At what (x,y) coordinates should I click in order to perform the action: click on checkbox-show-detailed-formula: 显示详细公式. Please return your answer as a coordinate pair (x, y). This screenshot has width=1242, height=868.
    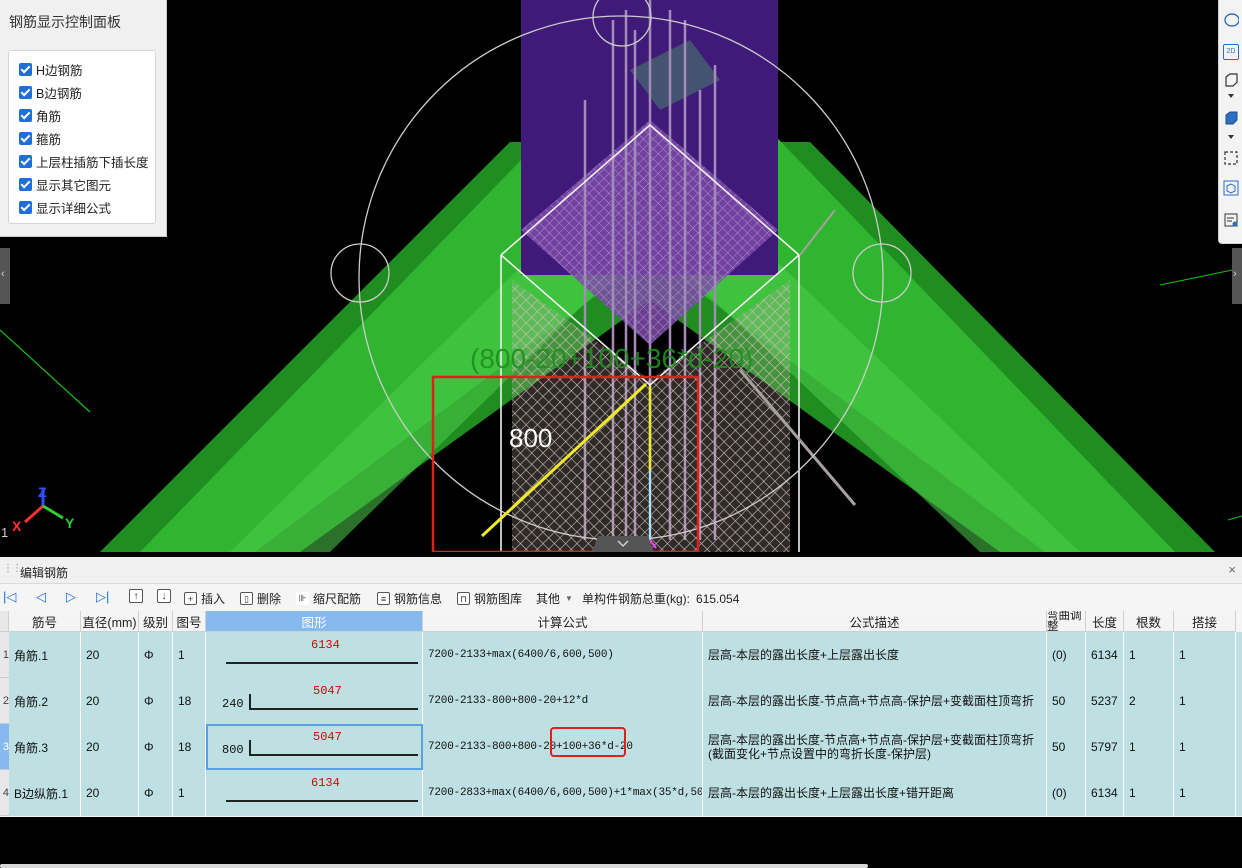
    Looking at the image, I should click on (65, 207).